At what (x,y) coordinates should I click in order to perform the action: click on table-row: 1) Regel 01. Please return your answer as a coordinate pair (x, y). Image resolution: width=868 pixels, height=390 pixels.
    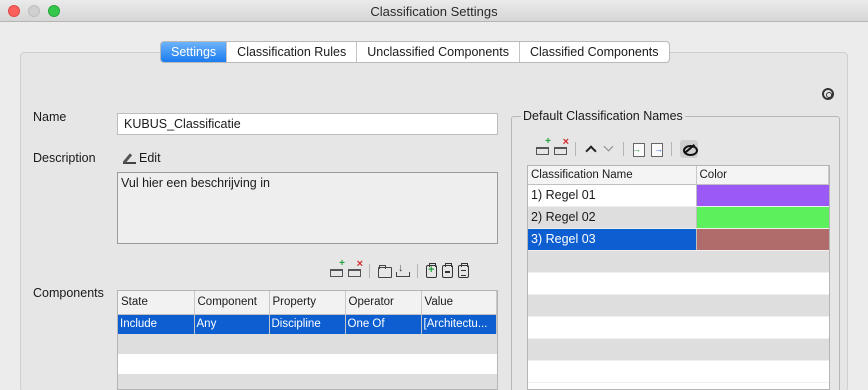
    Looking at the image, I should click on (678, 195).